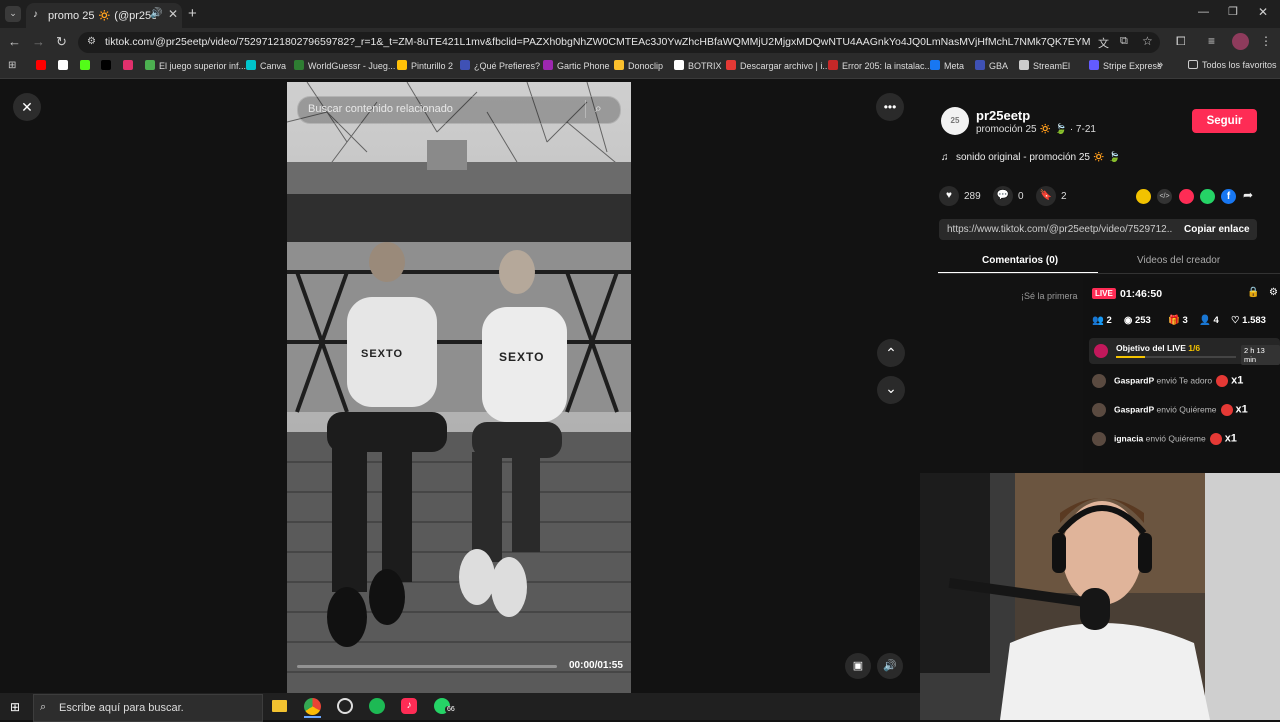 The height and width of the screenshot is (722, 1280). What do you see at coordinates (945, 157) in the screenshot?
I see `music-note-icon: ♫` at bounding box center [945, 157].